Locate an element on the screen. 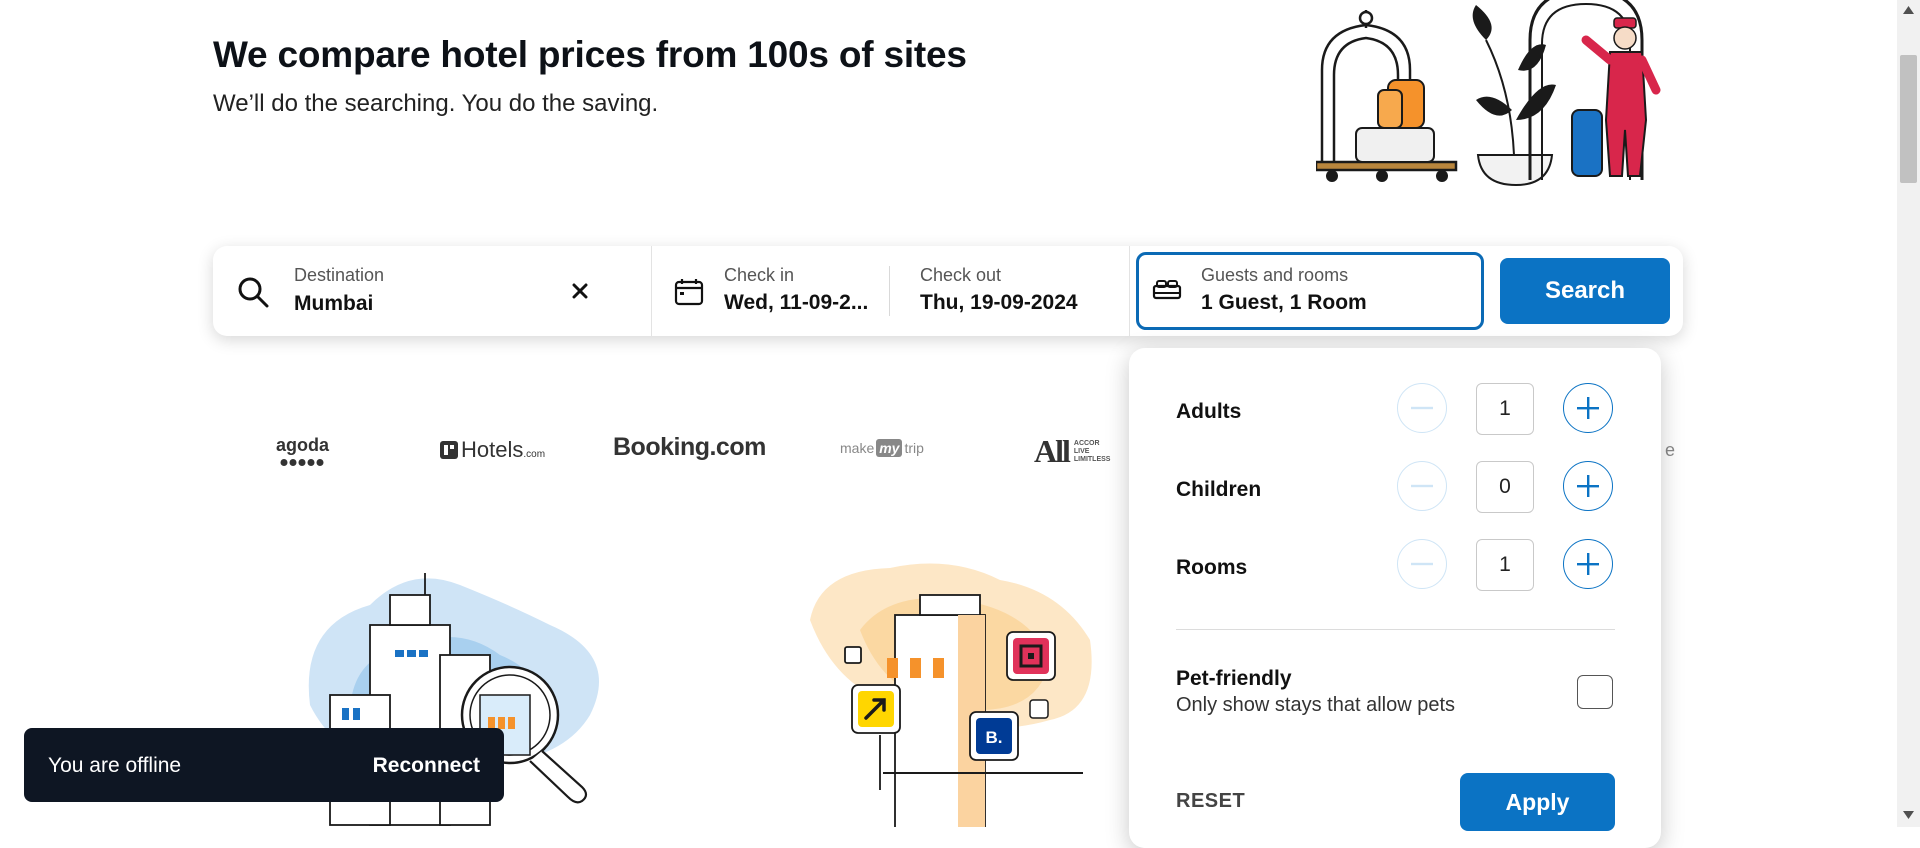 Image resolution: width=1920 pixels, height=848 pixels. search-divider is located at coordinates (1129, 291).